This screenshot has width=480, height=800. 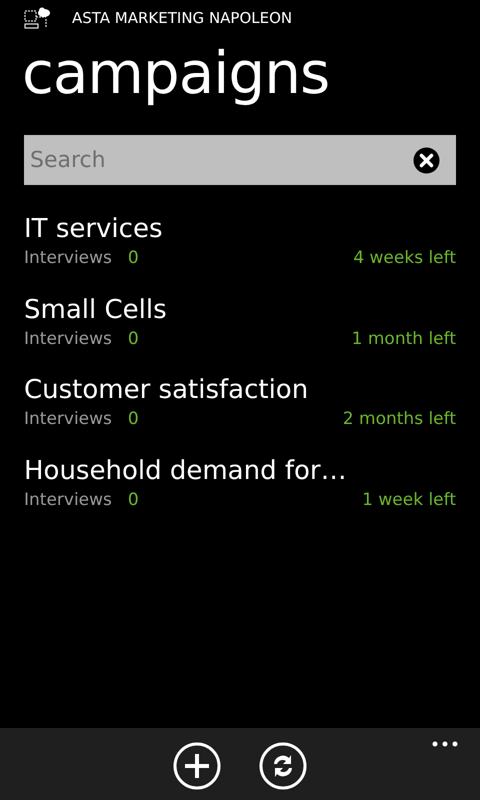 I want to click on time-remaining: 1 month left, so click(x=404, y=339).